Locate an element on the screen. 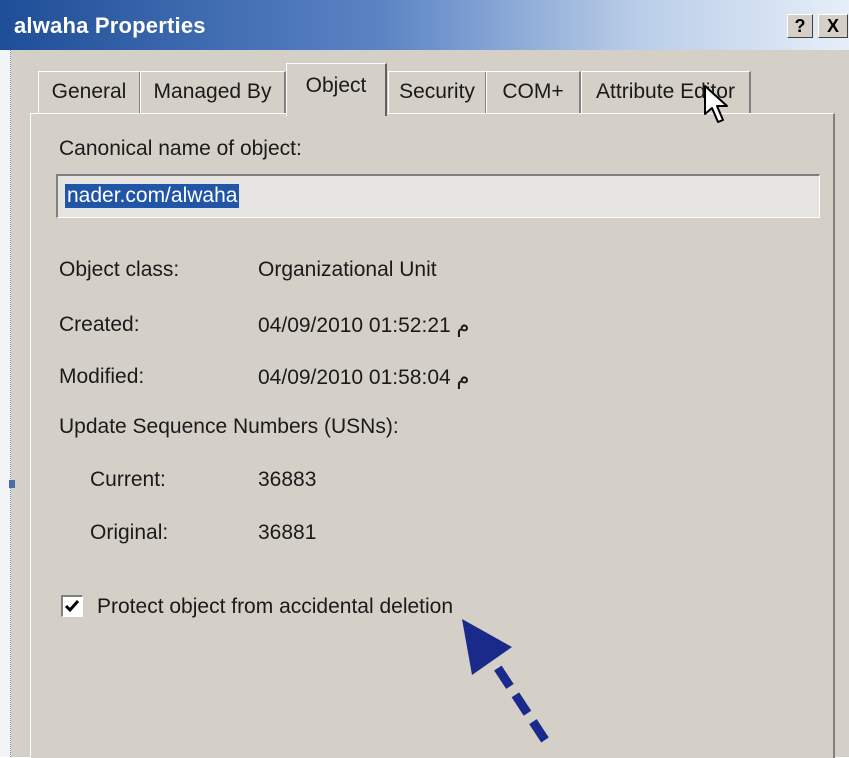 This screenshot has height=758, width=849. annotation-arrow-icon is located at coordinates (505, 681).